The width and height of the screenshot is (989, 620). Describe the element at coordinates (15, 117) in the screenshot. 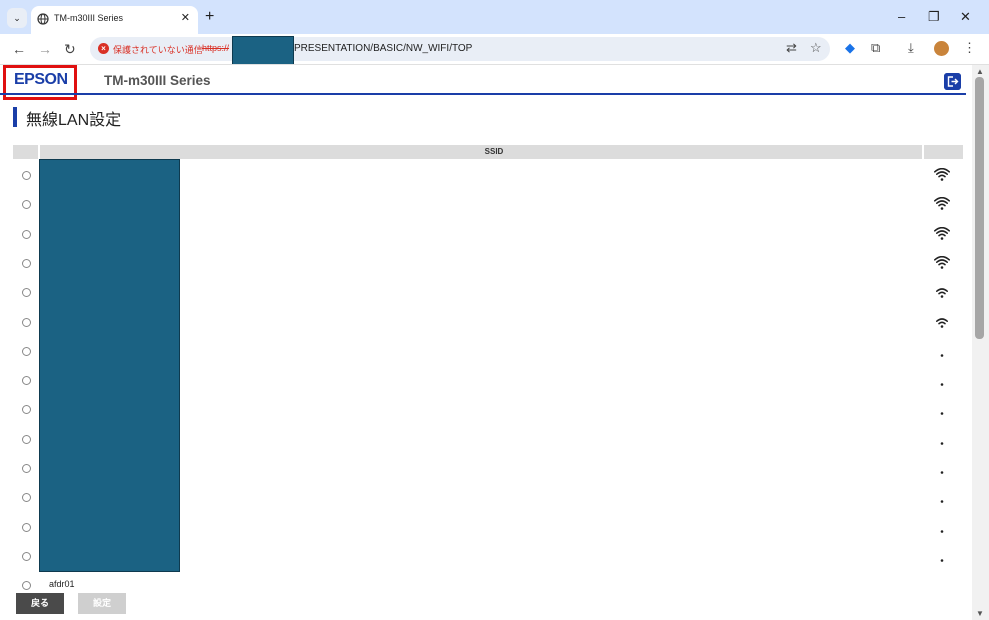

I see `title-accent-bar` at that location.